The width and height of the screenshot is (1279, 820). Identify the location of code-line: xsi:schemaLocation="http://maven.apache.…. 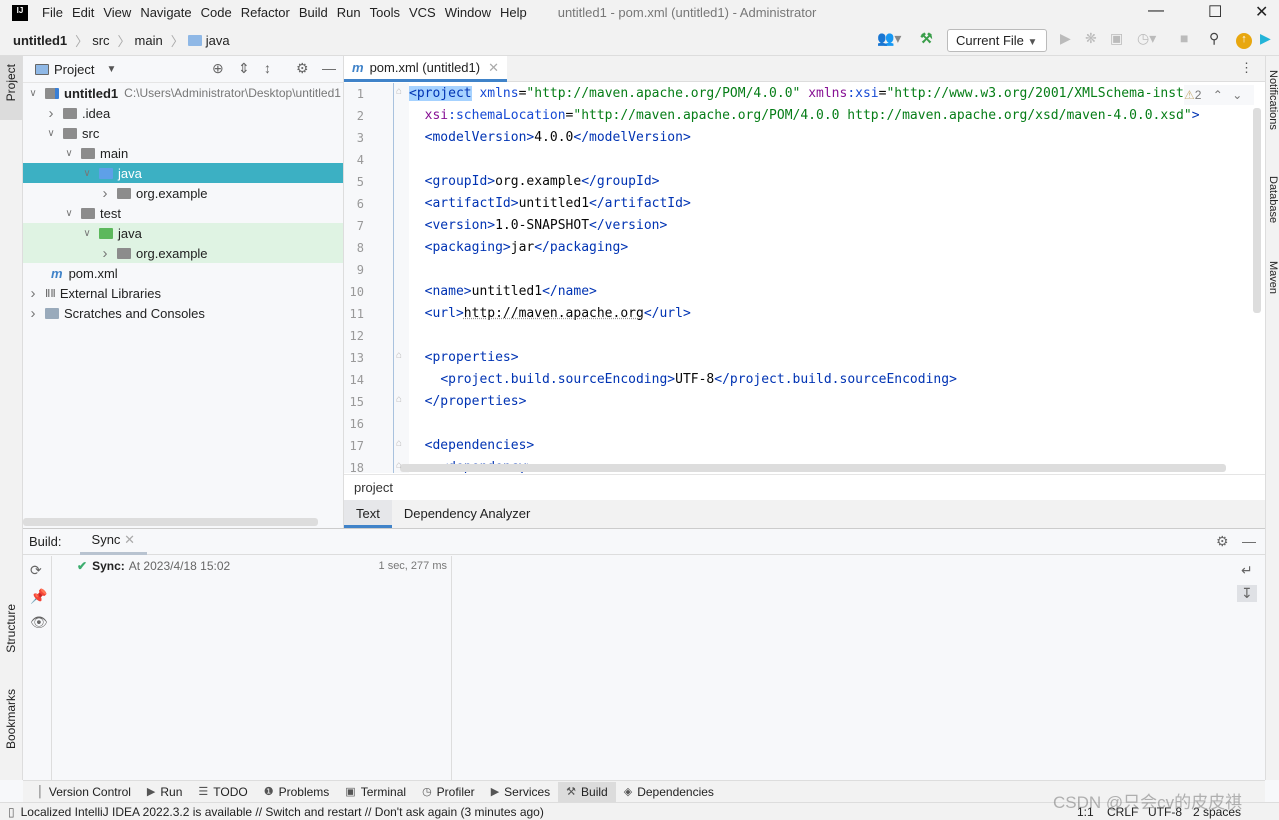
(804, 116).